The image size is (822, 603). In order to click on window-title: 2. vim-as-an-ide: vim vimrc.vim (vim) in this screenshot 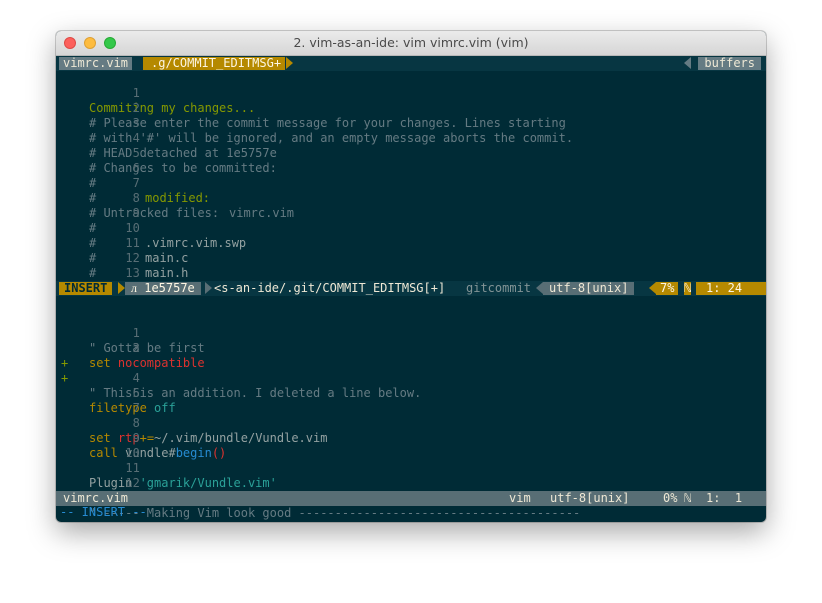, I will do `click(411, 42)`.